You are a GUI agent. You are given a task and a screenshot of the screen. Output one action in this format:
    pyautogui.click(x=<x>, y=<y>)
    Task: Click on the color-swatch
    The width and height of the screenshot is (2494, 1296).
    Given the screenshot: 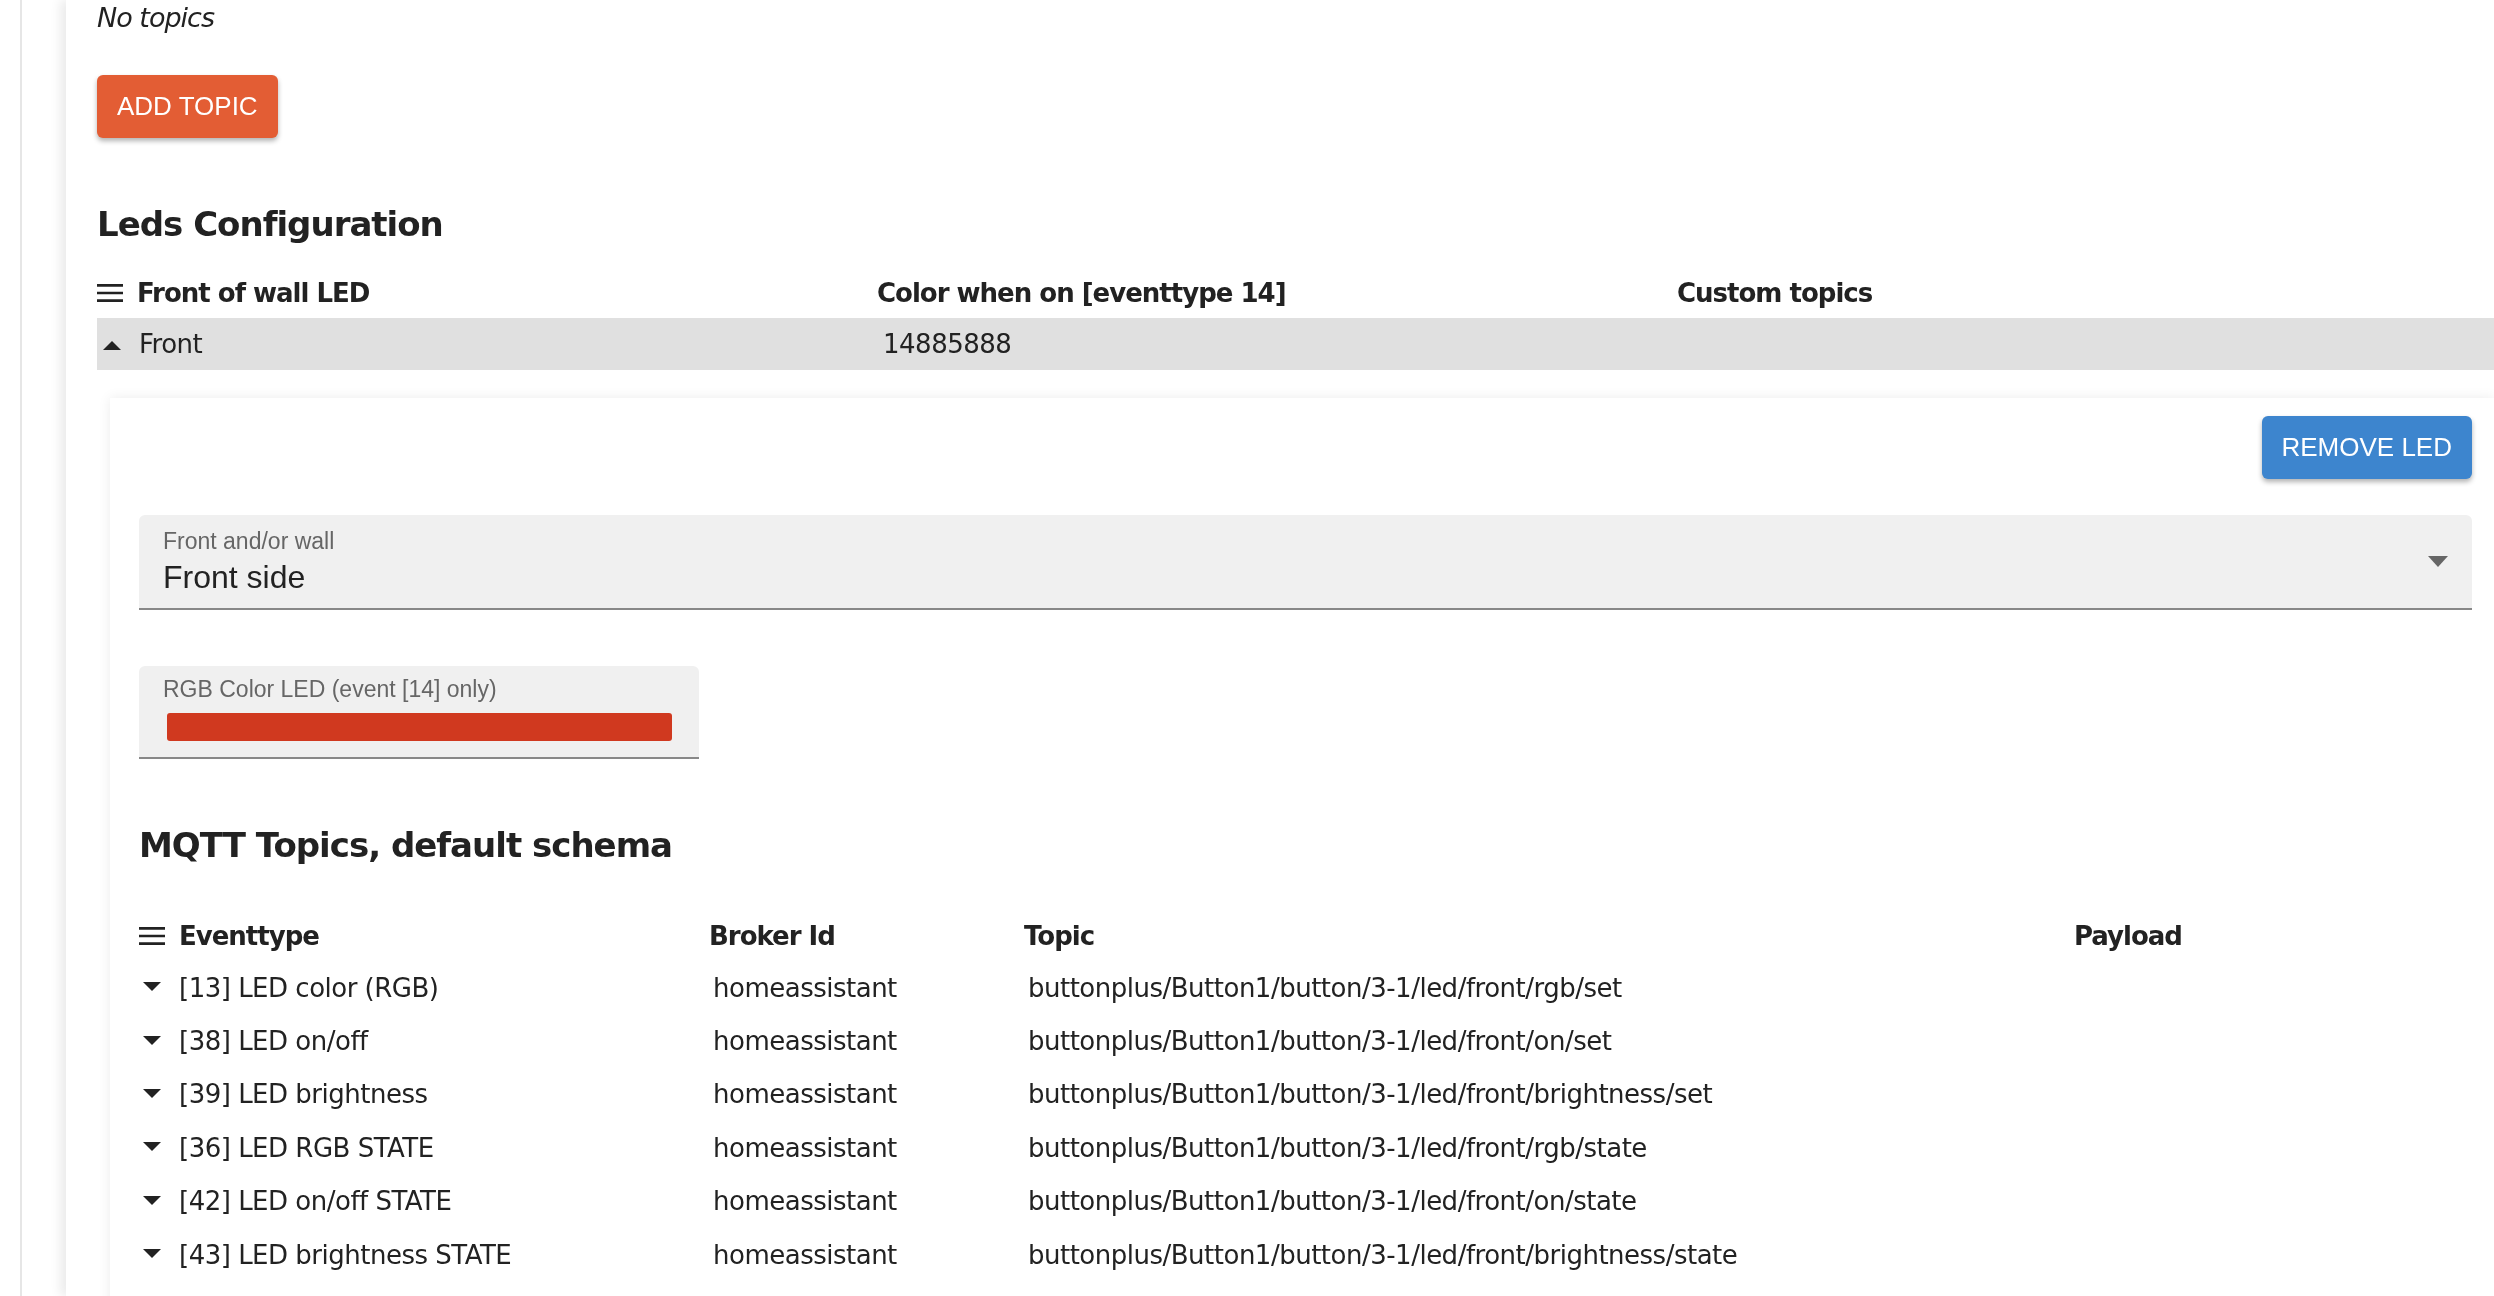 What is the action you would take?
    pyautogui.click(x=419, y=727)
    